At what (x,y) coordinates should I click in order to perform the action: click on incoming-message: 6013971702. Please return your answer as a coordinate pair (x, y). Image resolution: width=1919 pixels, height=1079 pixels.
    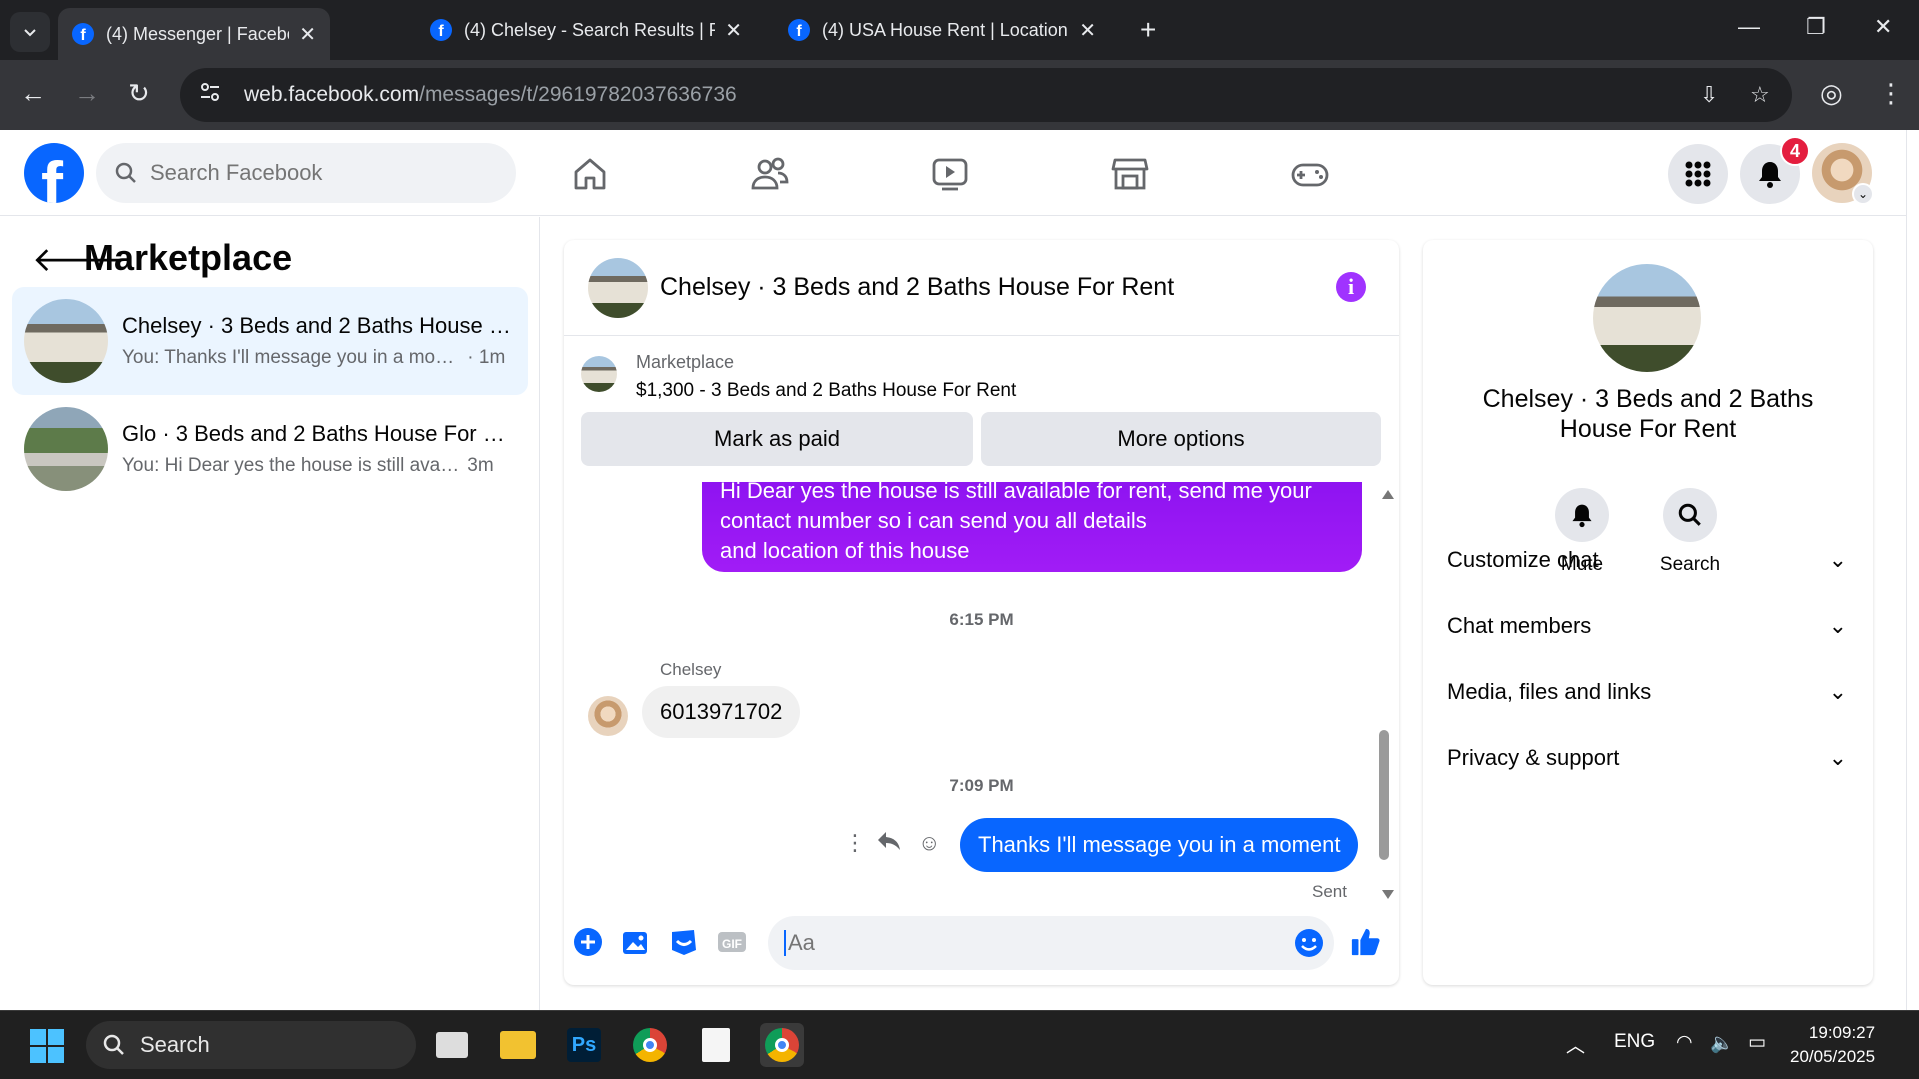
    Looking at the image, I should click on (721, 712).